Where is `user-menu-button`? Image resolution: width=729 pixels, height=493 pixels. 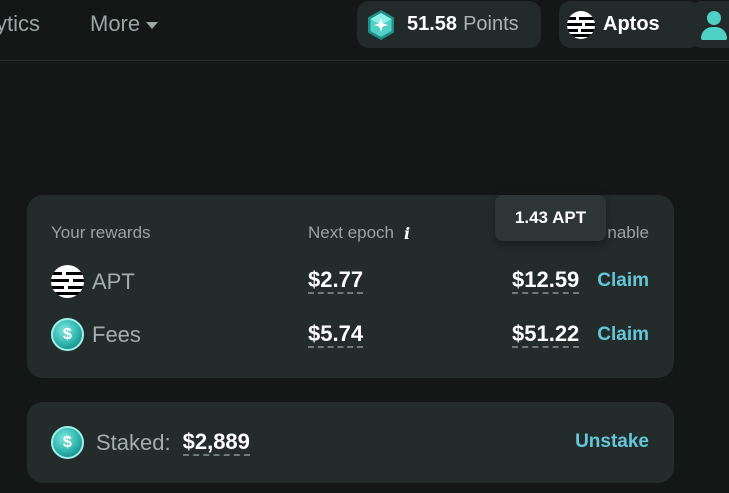
user-menu-button is located at coordinates (709, 24).